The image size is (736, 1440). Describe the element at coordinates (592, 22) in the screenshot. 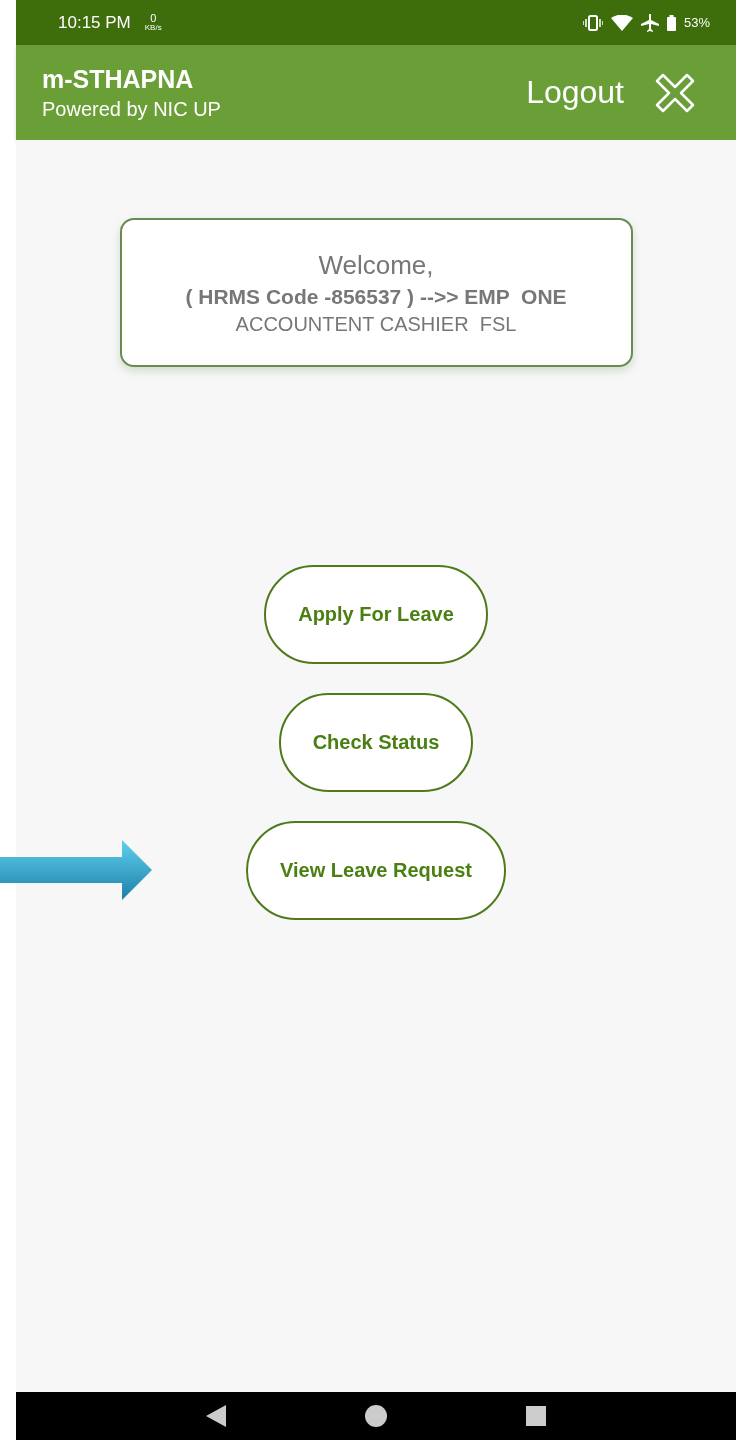

I see `vibrate-icon` at that location.